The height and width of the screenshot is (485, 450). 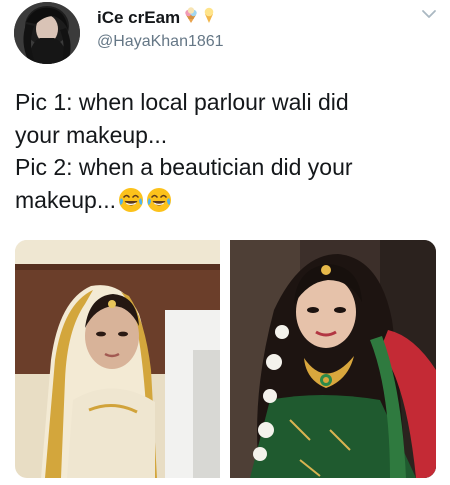 I want to click on tweet-text-line: Pic 1: when local parlour wali did, so click(x=182, y=102).